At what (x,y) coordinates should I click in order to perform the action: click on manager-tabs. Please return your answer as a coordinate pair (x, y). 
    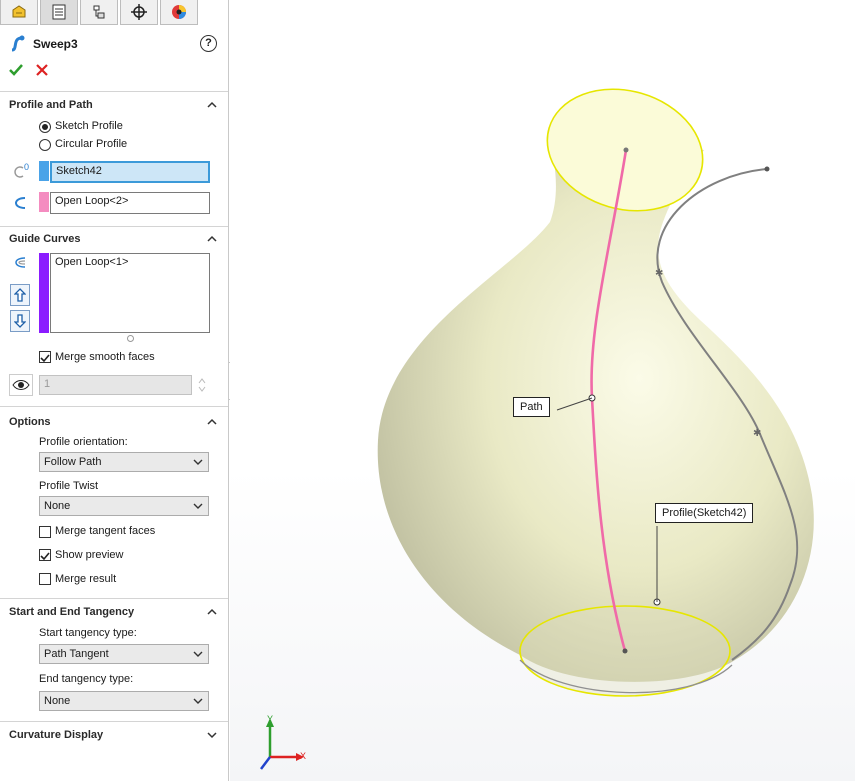
    Looking at the image, I should click on (114, 13).